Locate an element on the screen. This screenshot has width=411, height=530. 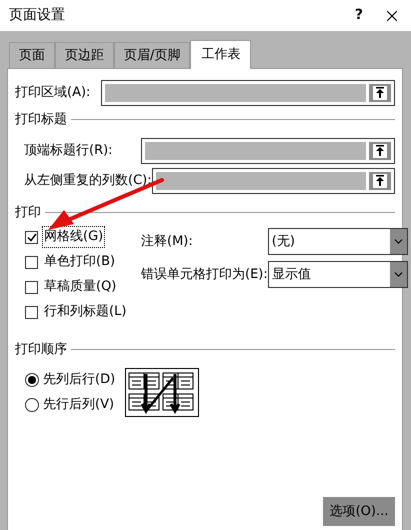
section-heading: 打印 is located at coordinates (28, 213).